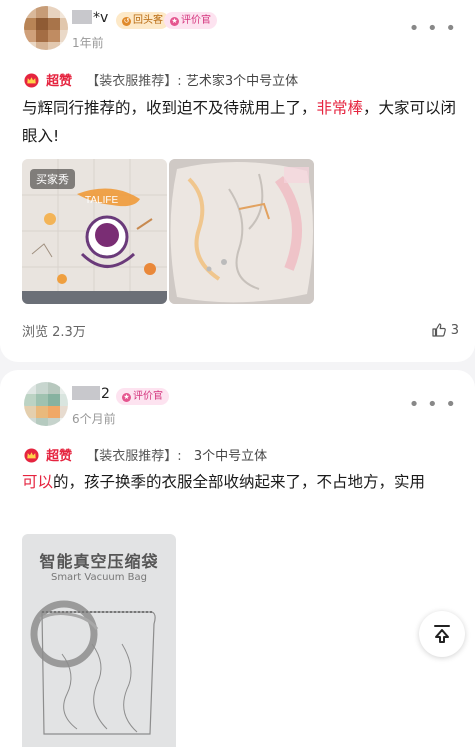 The height and width of the screenshot is (747, 475). I want to click on review-time: 1年前, so click(88, 43).